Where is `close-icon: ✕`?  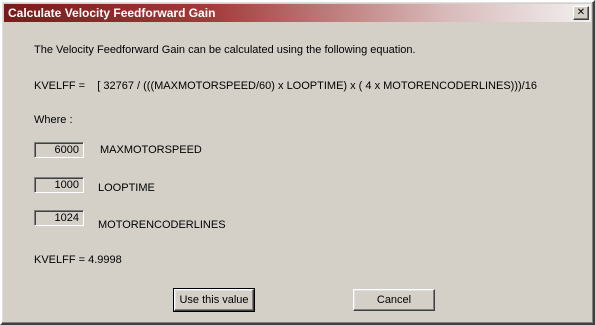 close-icon: ✕ is located at coordinates (581, 12).